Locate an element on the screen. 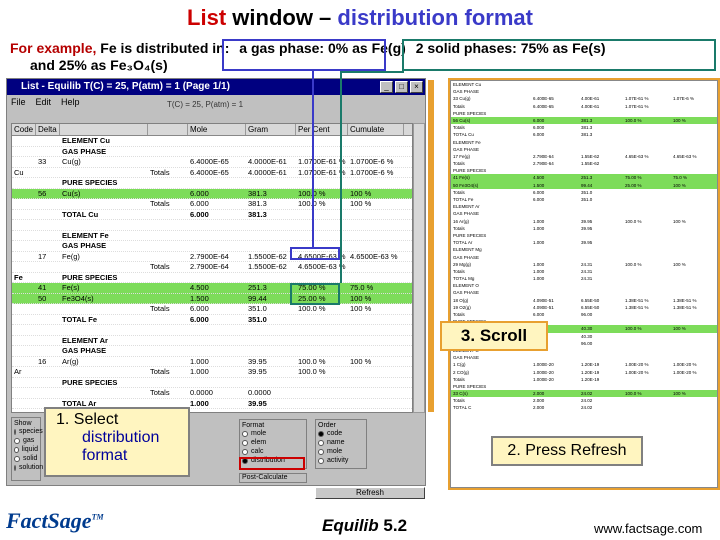  order-mole: mole is located at coordinates (341, 451).